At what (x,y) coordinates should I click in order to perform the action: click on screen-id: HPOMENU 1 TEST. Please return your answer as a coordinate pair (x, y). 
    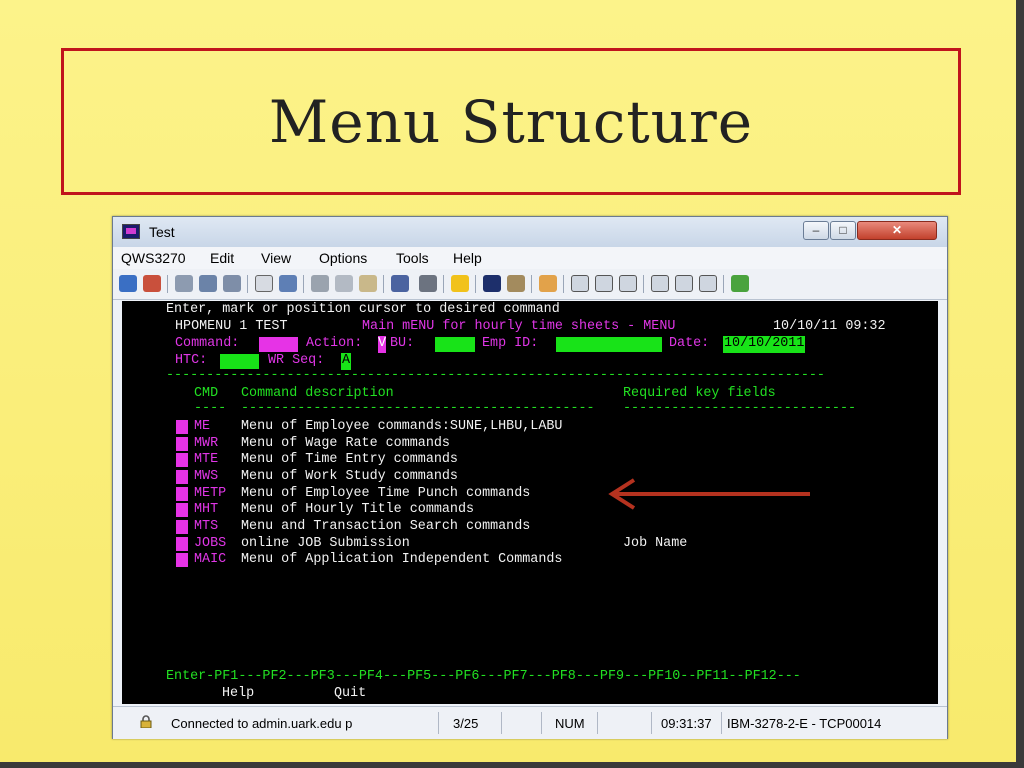
    Looking at the image, I should click on (231, 326).